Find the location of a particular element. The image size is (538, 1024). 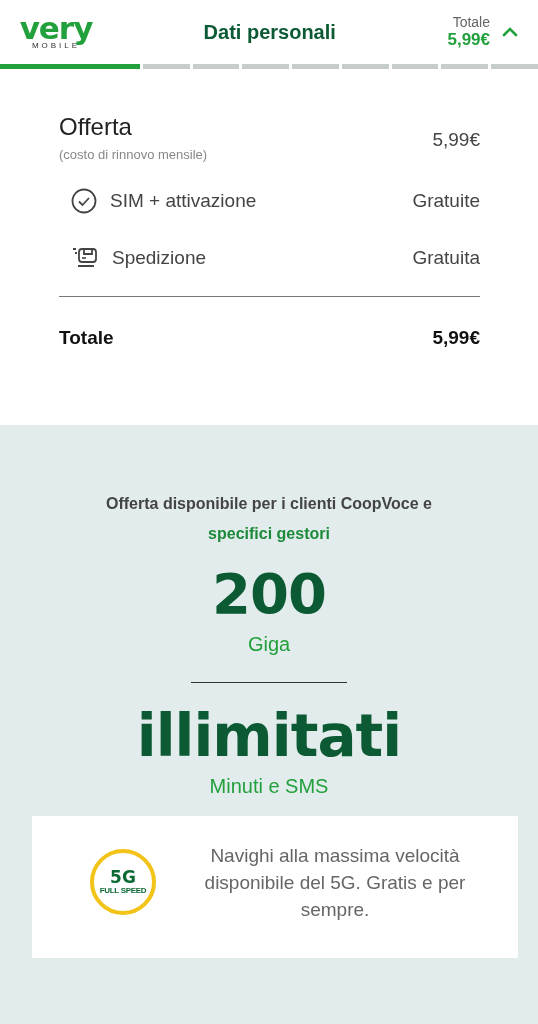

item-label: Spedizione is located at coordinates (160, 257).